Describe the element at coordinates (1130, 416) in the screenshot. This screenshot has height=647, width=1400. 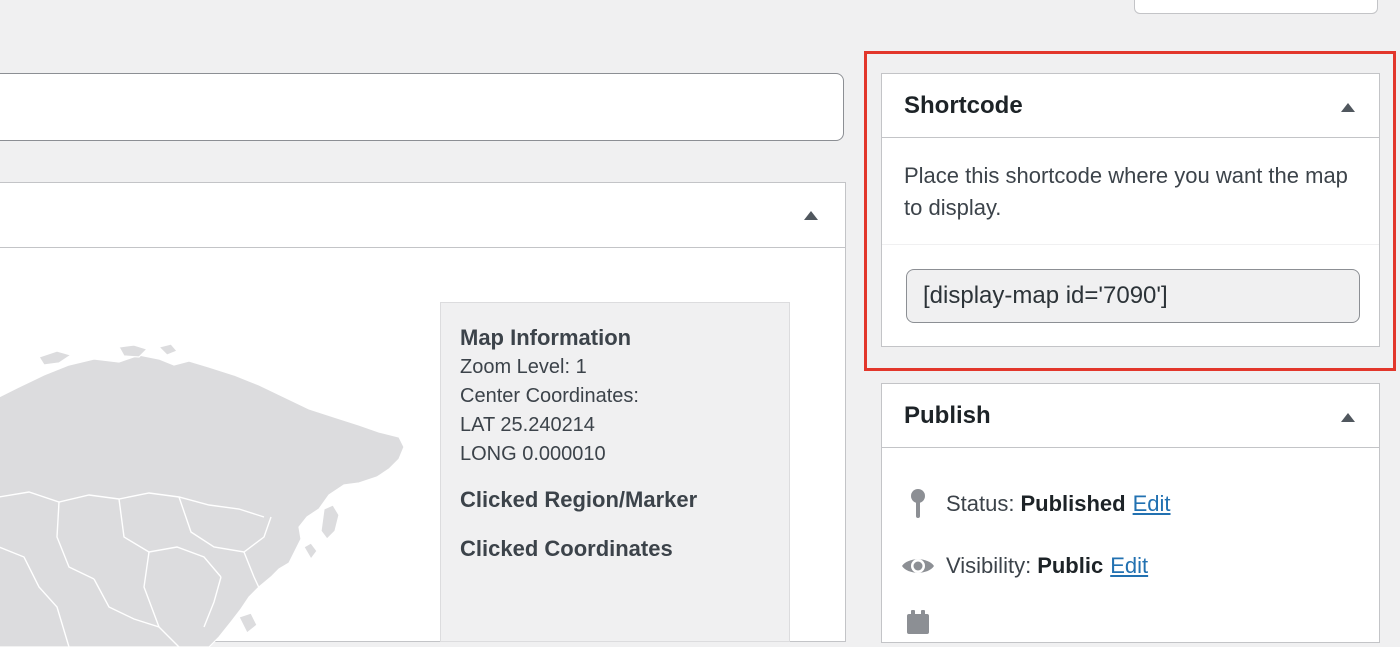
I see `publish-metabox-header: Publish` at that location.